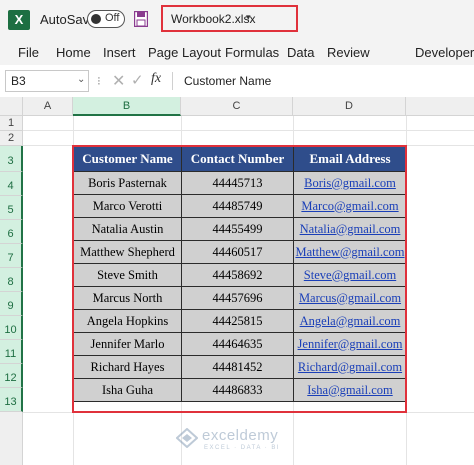 Image resolution: width=474 pixels, height=465 pixels. What do you see at coordinates (28, 52) in the screenshot?
I see `tab-file: File` at bounding box center [28, 52].